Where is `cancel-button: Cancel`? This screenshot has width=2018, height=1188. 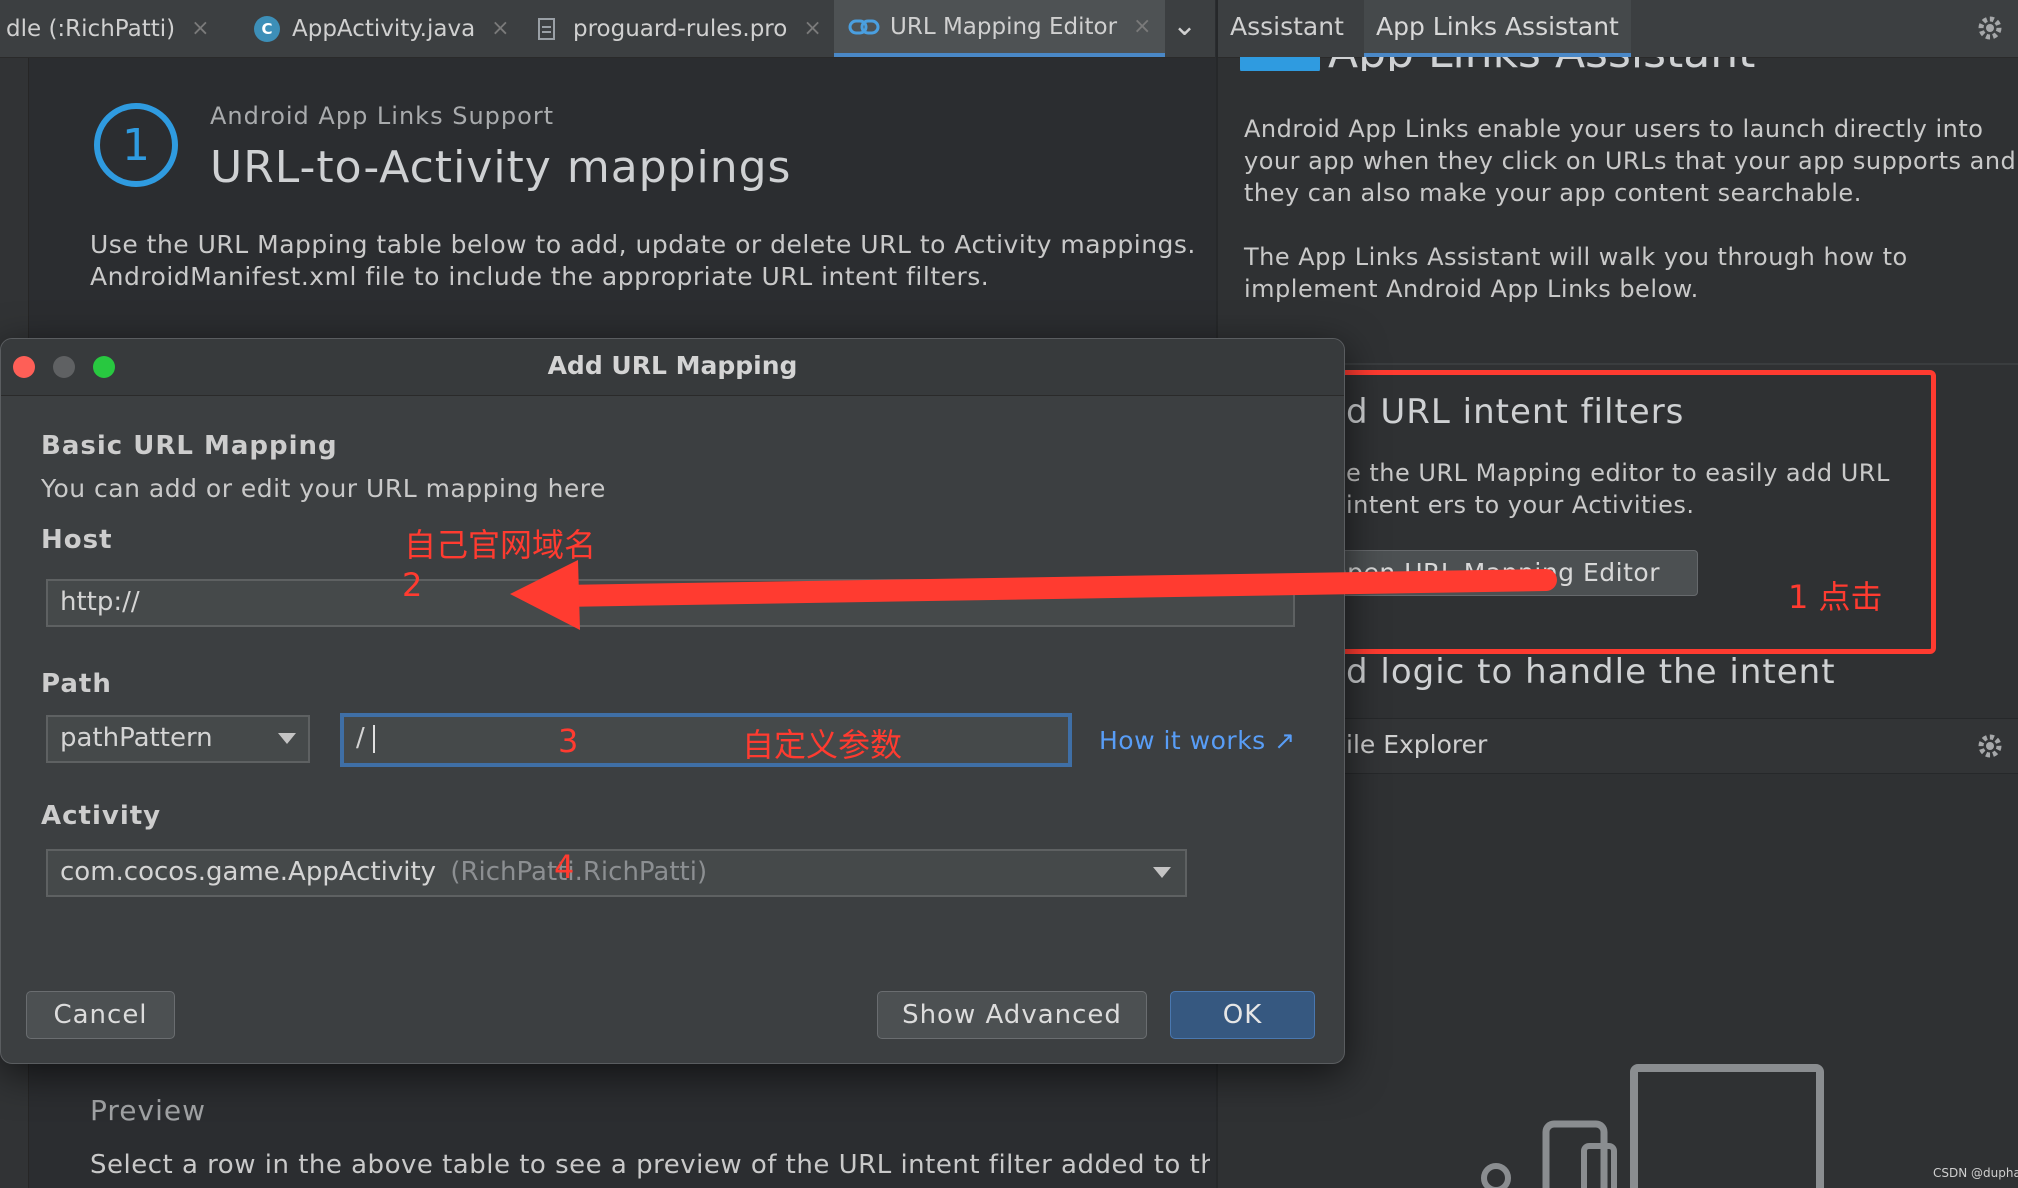
cancel-button: Cancel is located at coordinates (100, 1015).